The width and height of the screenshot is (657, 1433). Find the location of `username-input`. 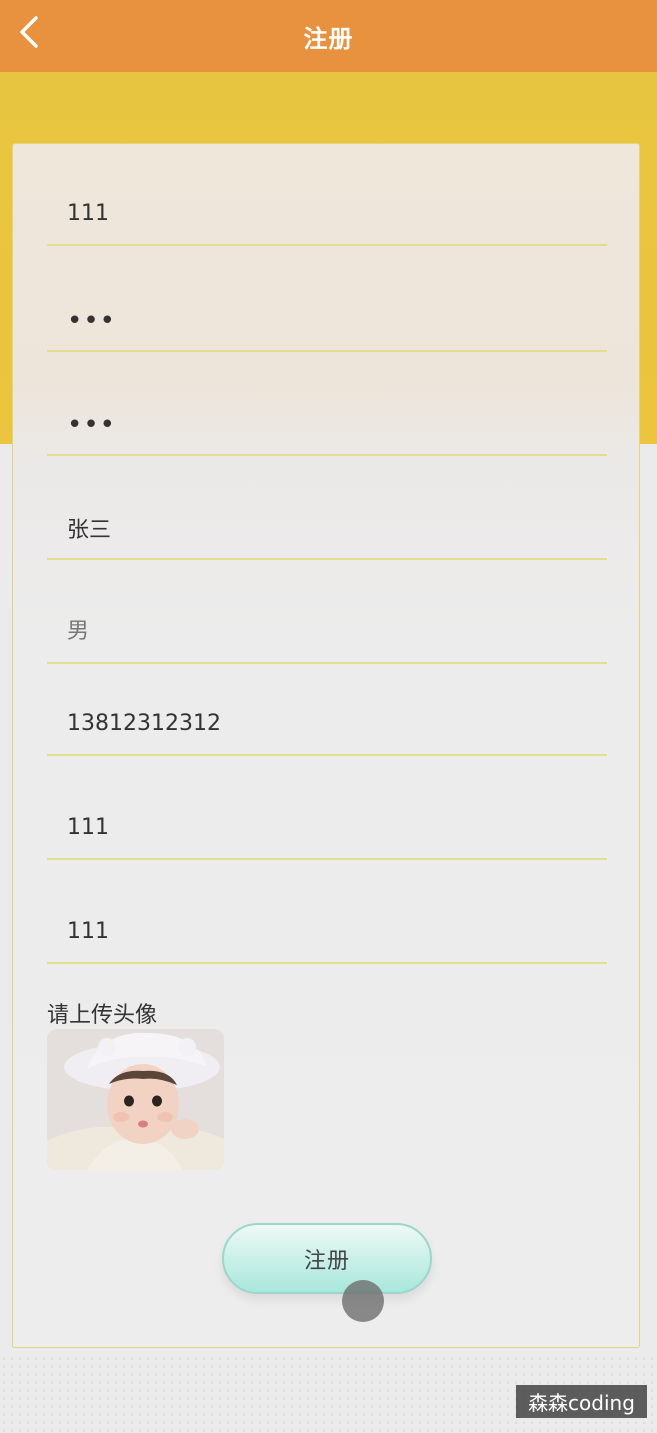

username-input is located at coordinates (327, 213).